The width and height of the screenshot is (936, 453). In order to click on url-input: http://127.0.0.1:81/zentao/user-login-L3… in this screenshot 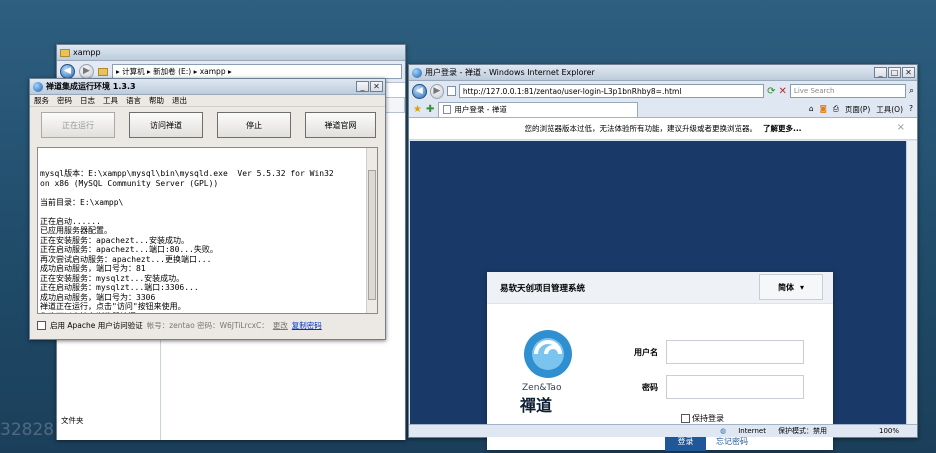, I will do `click(611, 91)`.